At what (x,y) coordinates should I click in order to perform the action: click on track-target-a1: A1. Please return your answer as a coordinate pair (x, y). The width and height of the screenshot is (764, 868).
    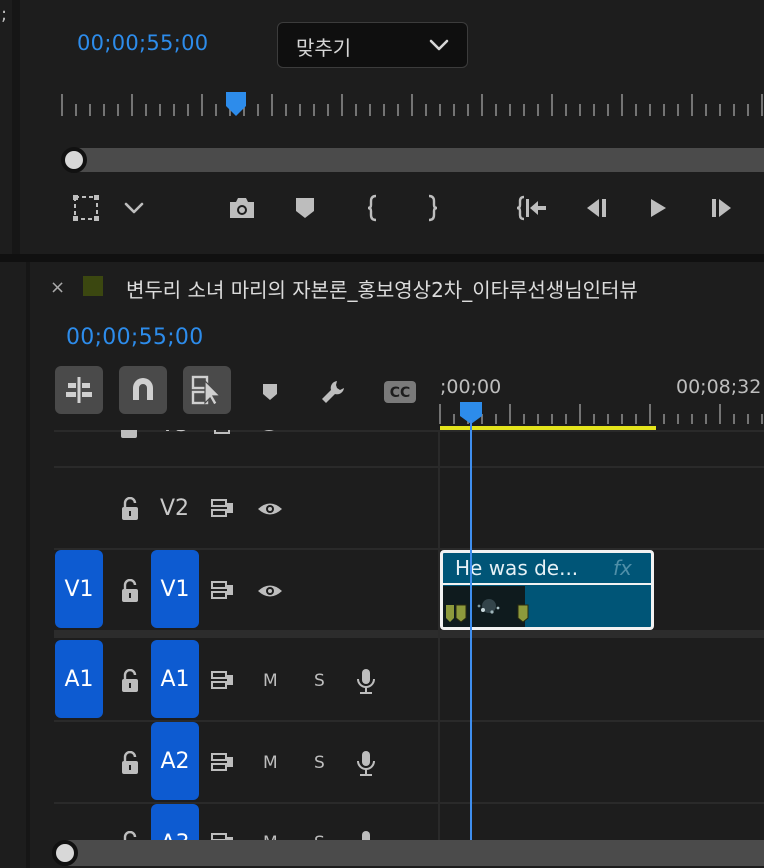
    Looking at the image, I should click on (175, 679).